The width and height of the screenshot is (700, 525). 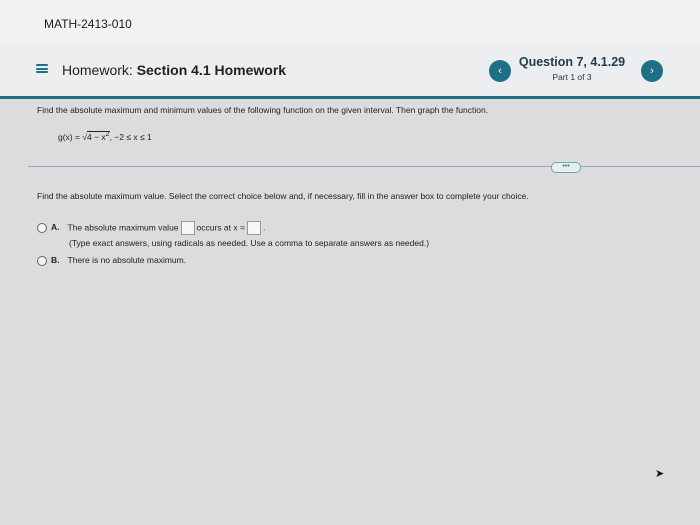 I want to click on question-part: Part 1 of 3, so click(x=572, y=77).